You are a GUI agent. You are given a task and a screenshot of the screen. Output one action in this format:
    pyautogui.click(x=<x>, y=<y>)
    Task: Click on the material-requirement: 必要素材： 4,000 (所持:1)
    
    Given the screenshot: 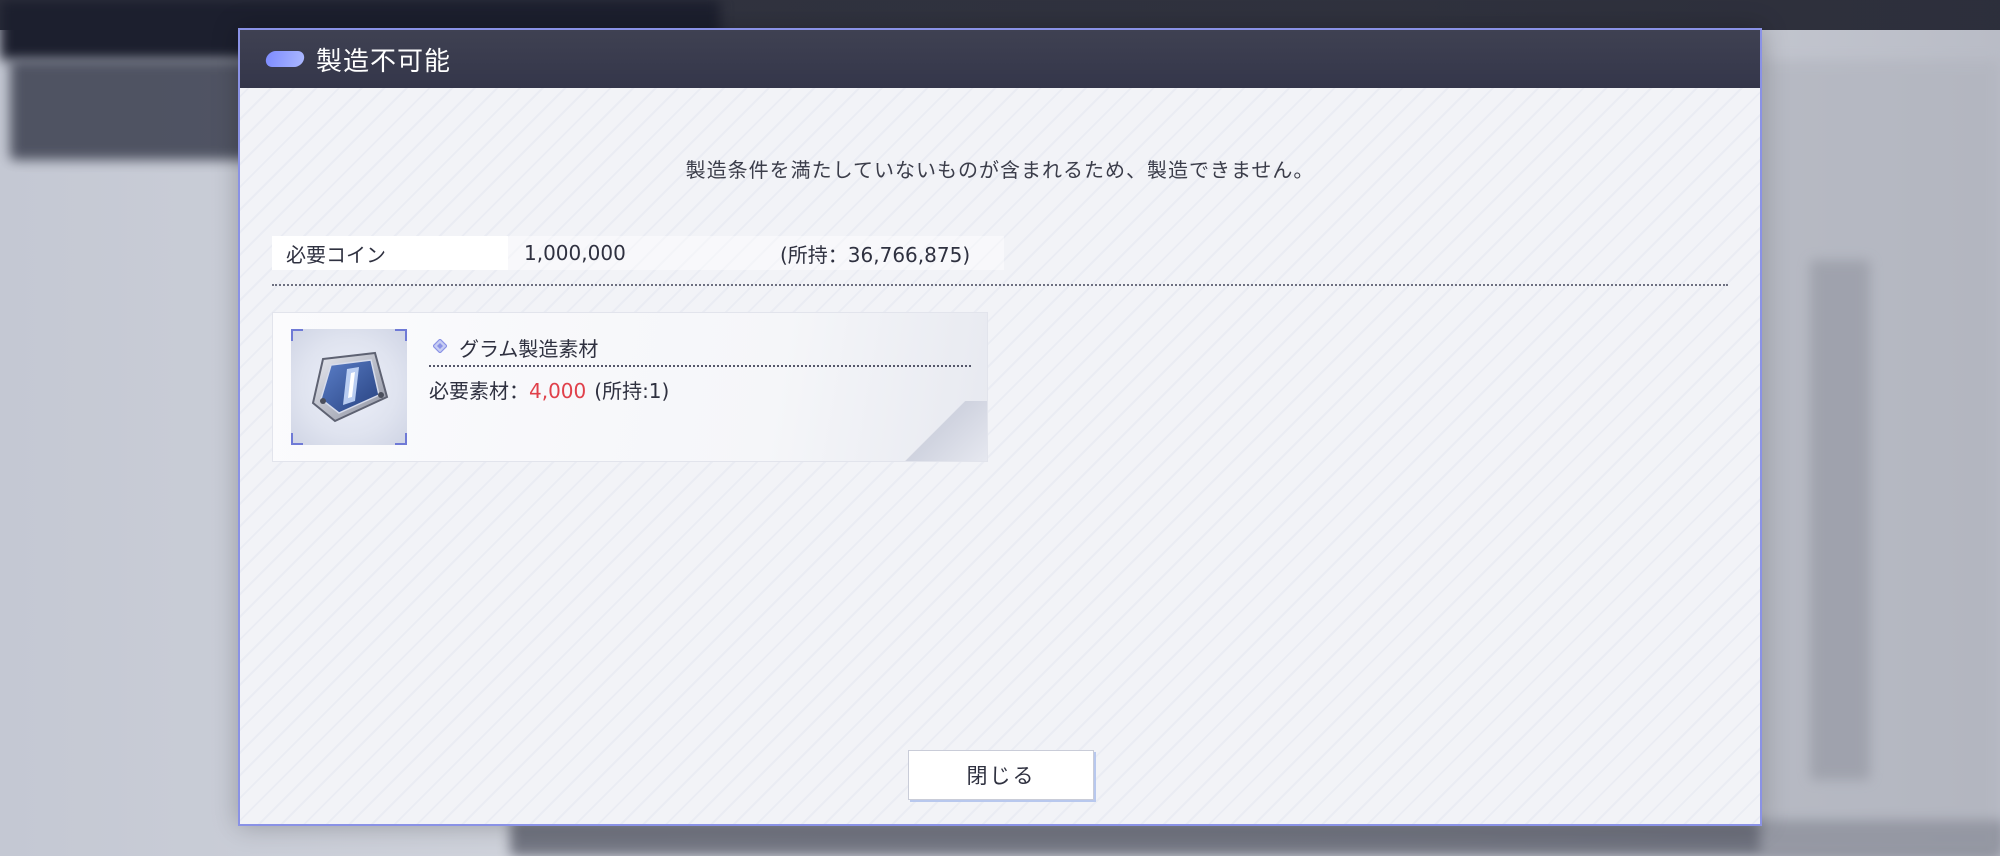 What is the action you would take?
    pyautogui.click(x=549, y=389)
    